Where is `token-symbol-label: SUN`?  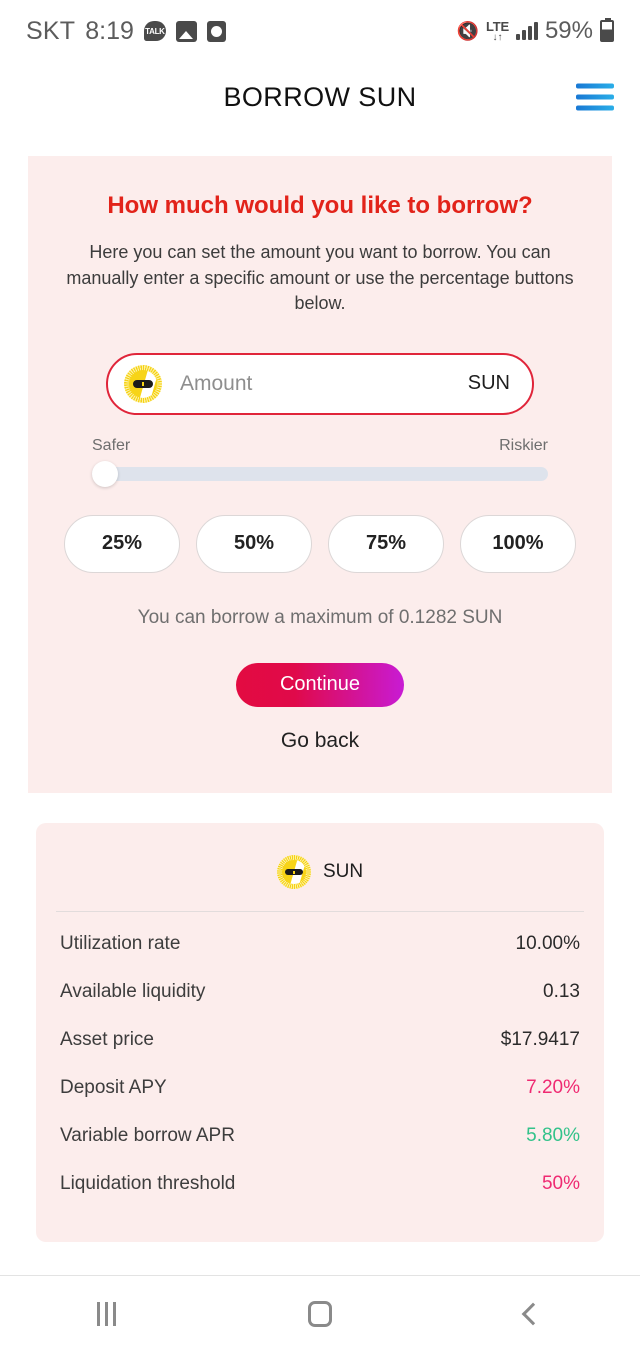
token-symbol-label: SUN is located at coordinates (343, 871).